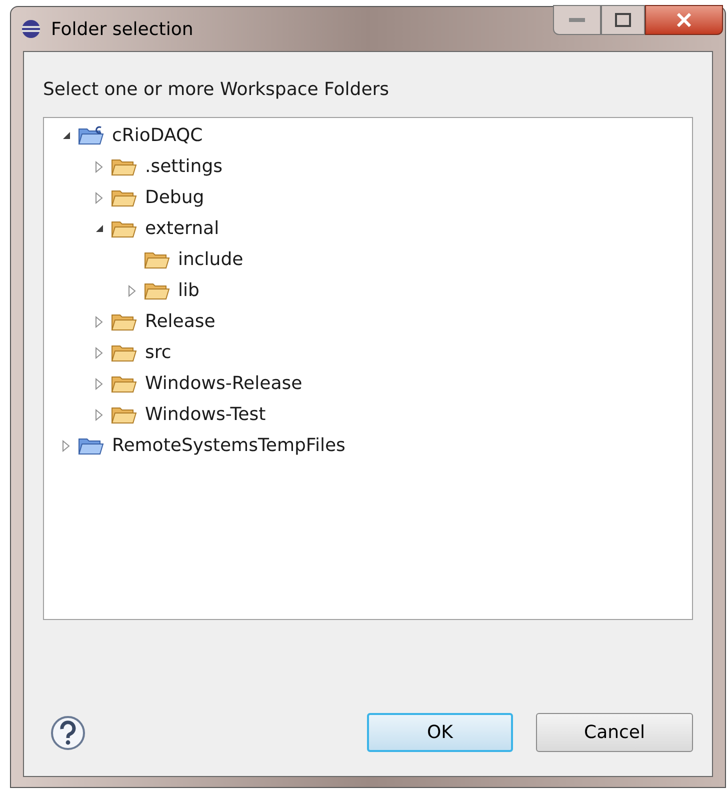 This screenshot has height=794, width=728. I want to click on tree-item-label: lib, so click(189, 290).